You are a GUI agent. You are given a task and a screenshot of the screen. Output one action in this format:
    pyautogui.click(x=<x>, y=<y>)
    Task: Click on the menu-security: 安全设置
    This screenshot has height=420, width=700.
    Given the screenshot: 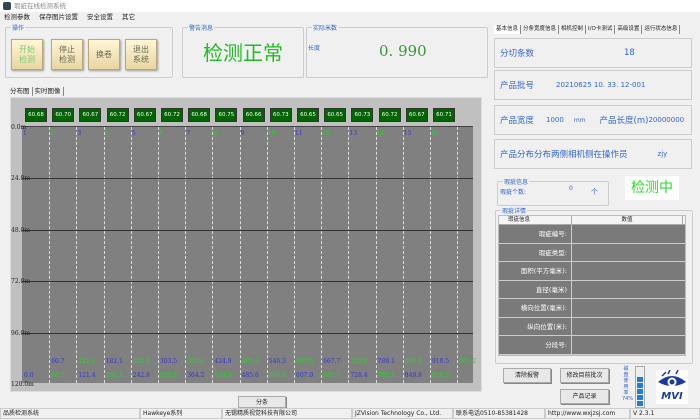 What is the action you would take?
    pyautogui.click(x=100, y=17)
    